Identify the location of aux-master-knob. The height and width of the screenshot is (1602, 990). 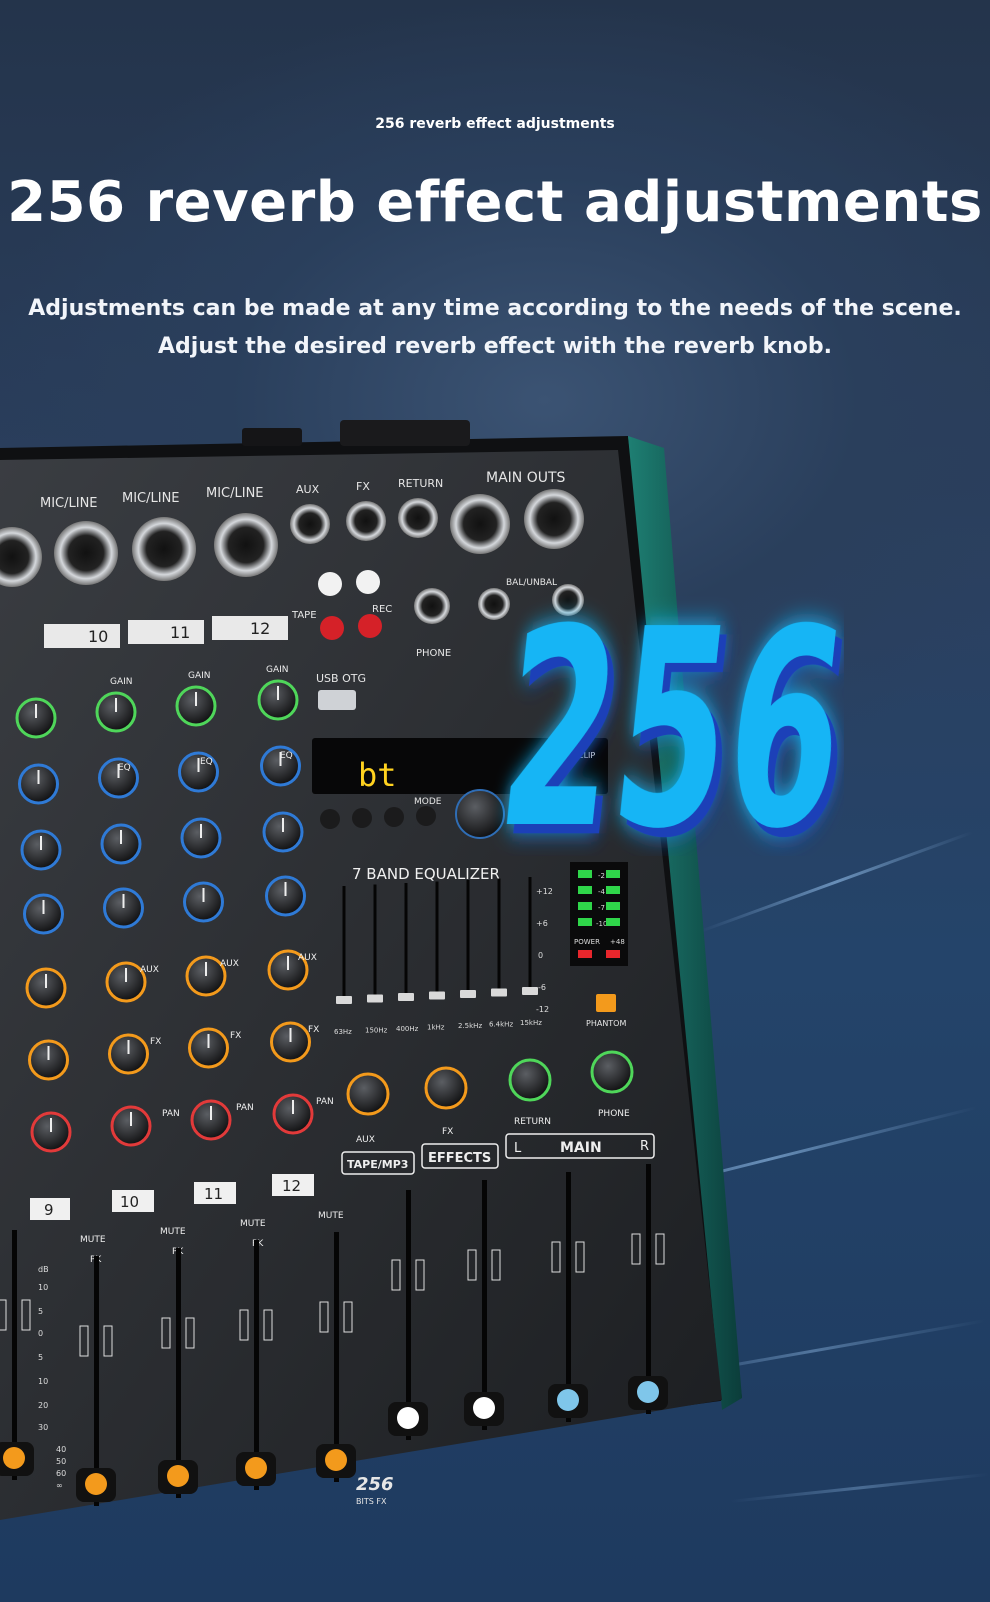
(368, 1094).